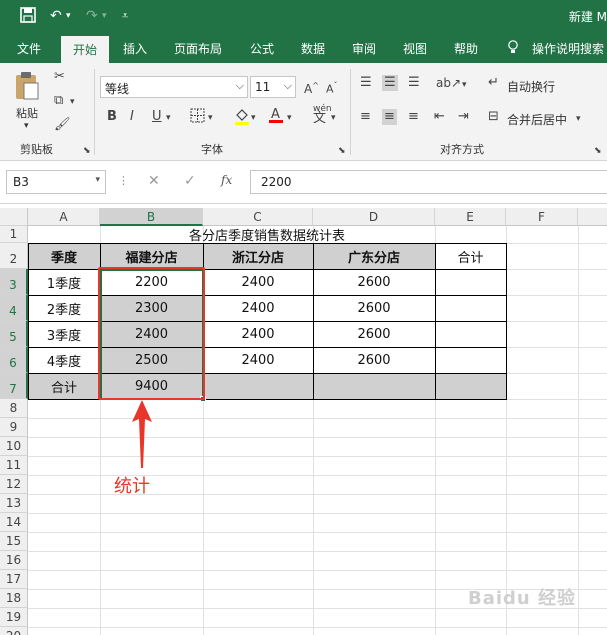 This screenshot has height=635, width=607. I want to click on alignment-launcher-icon: ⬊, so click(598, 151).